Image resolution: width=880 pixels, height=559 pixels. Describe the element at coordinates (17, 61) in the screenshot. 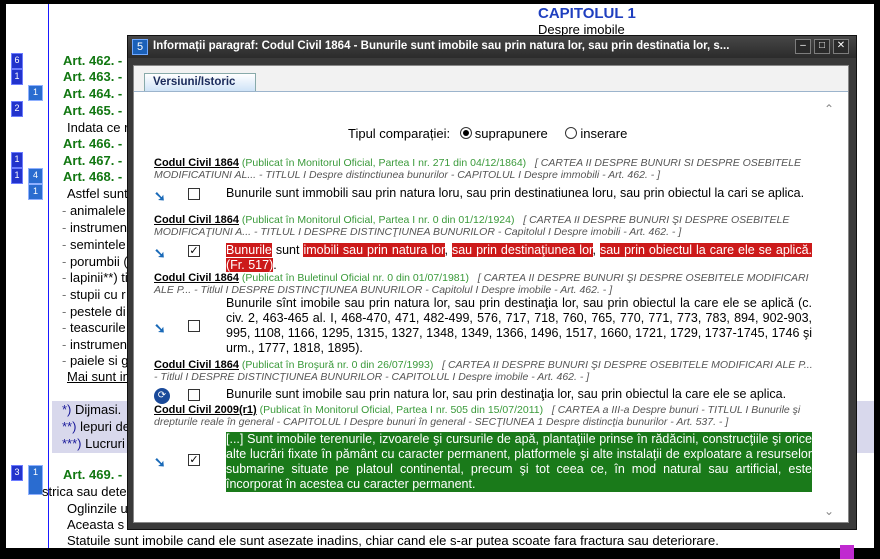

I see `note-count-badge: 6` at that location.